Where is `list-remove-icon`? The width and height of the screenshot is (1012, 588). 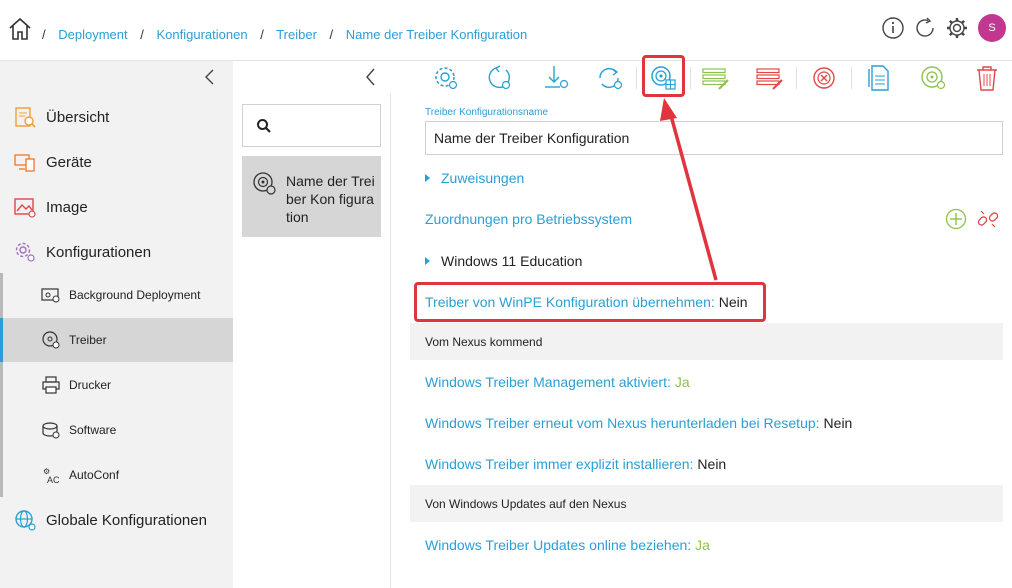
list-remove-icon is located at coordinates (770, 78).